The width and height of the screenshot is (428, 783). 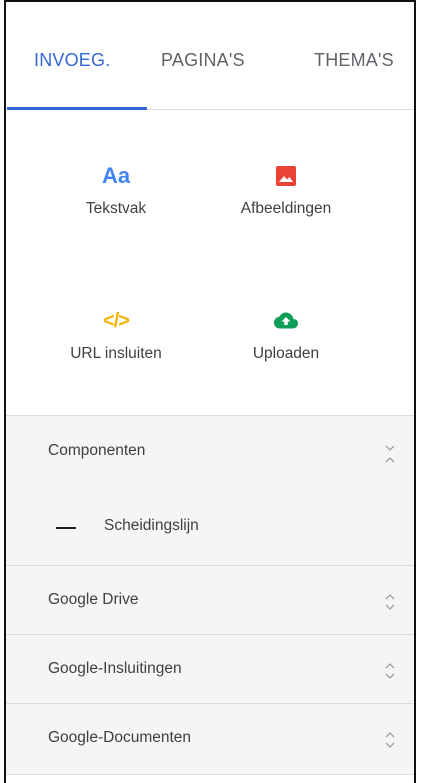 What do you see at coordinates (354, 60) in the screenshot?
I see `tab-themes: THEMA'S` at bounding box center [354, 60].